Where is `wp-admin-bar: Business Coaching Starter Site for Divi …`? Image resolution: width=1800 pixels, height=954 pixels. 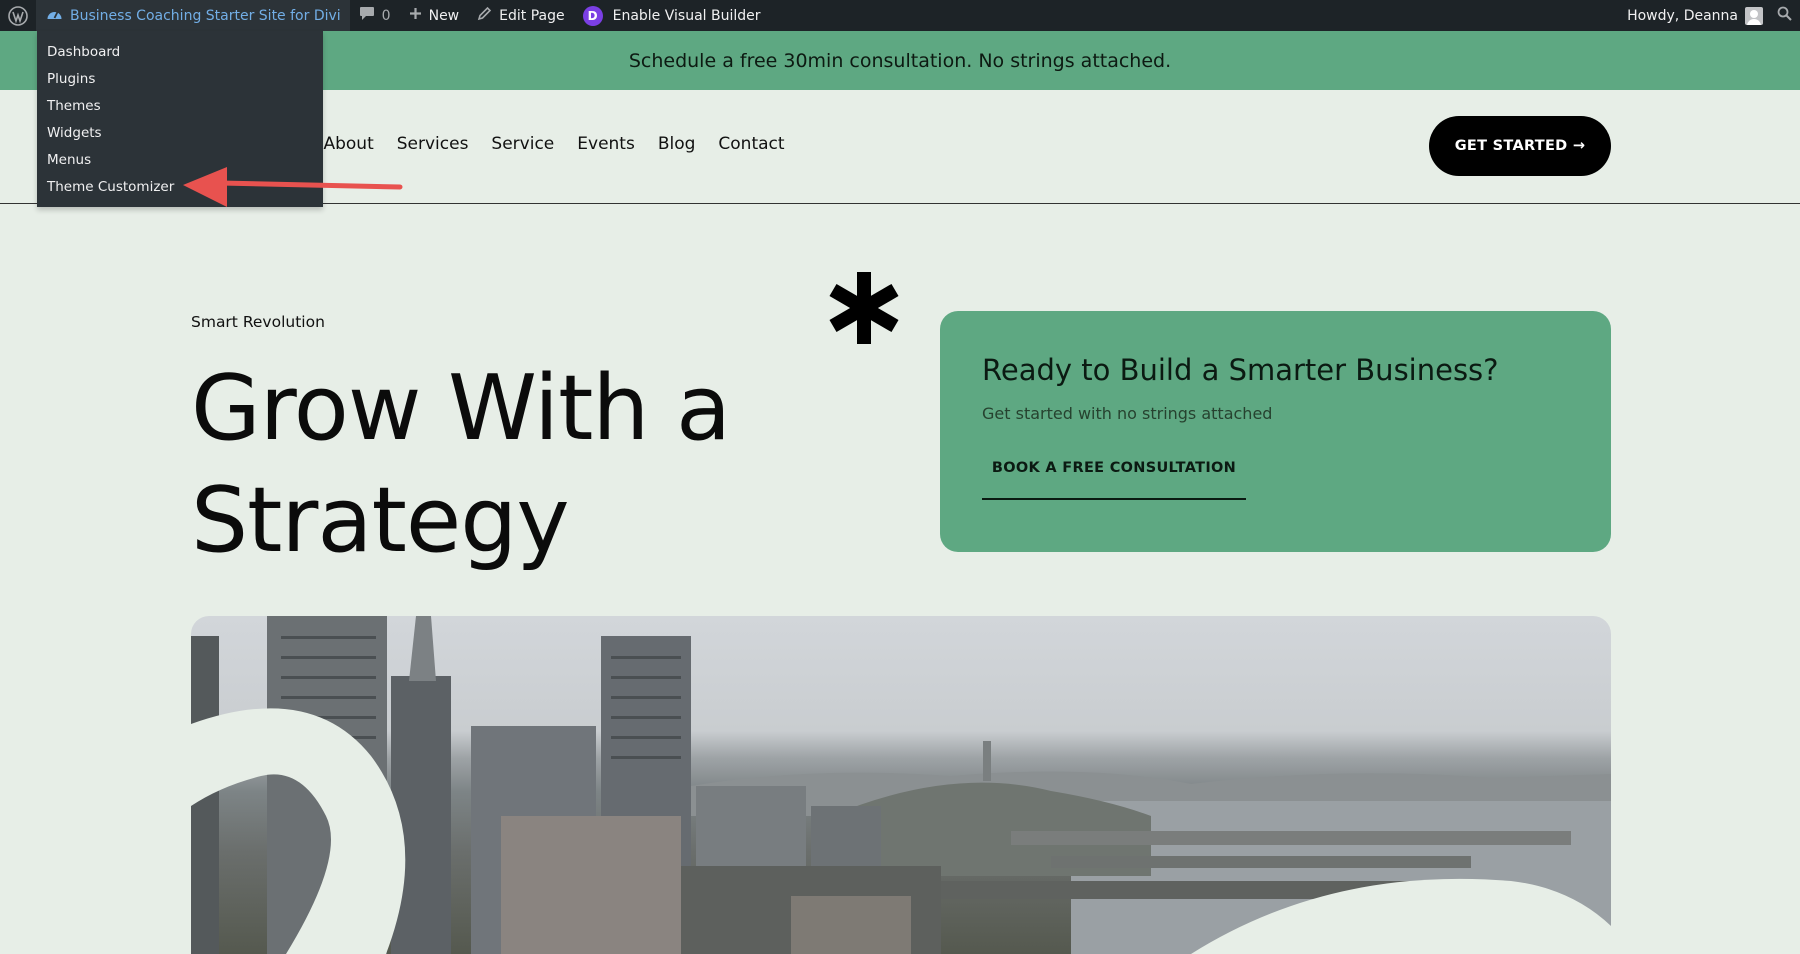
wp-admin-bar: Business Coaching Starter Site for Divi … is located at coordinates (900, 15).